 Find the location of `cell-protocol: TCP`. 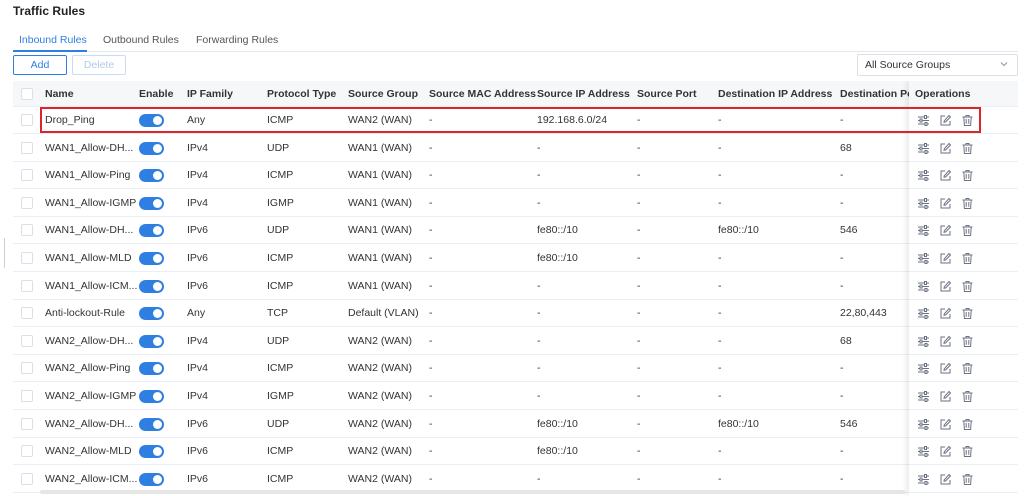

cell-protocol: TCP is located at coordinates (277, 313).